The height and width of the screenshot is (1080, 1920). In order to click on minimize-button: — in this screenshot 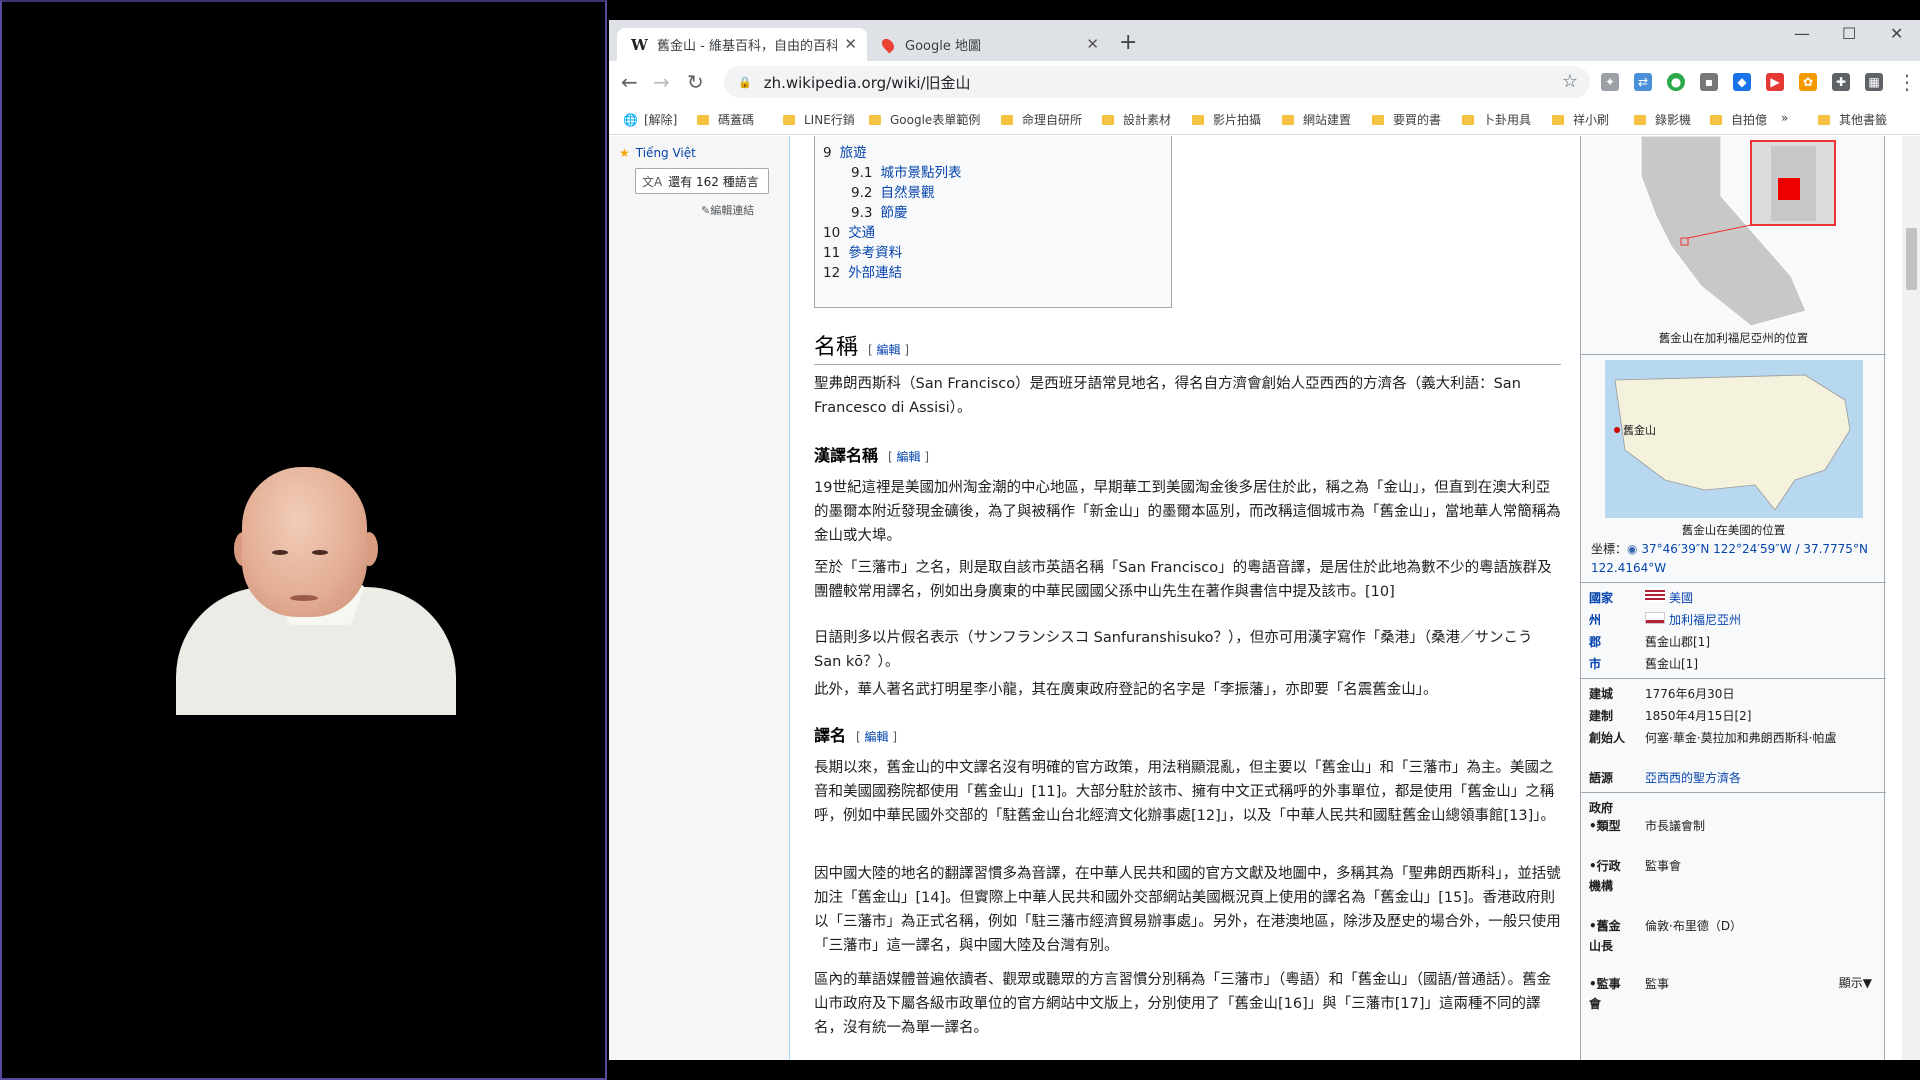, I will do `click(1802, 33)`.